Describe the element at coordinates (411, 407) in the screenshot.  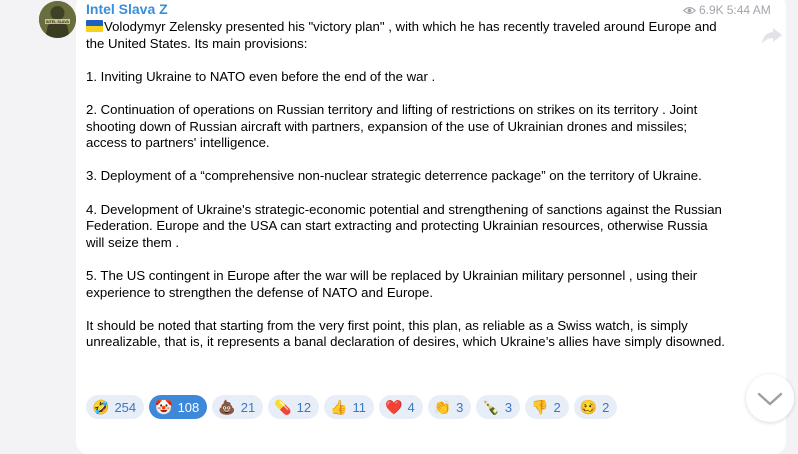
I see `reaction-count: 4` at that location.